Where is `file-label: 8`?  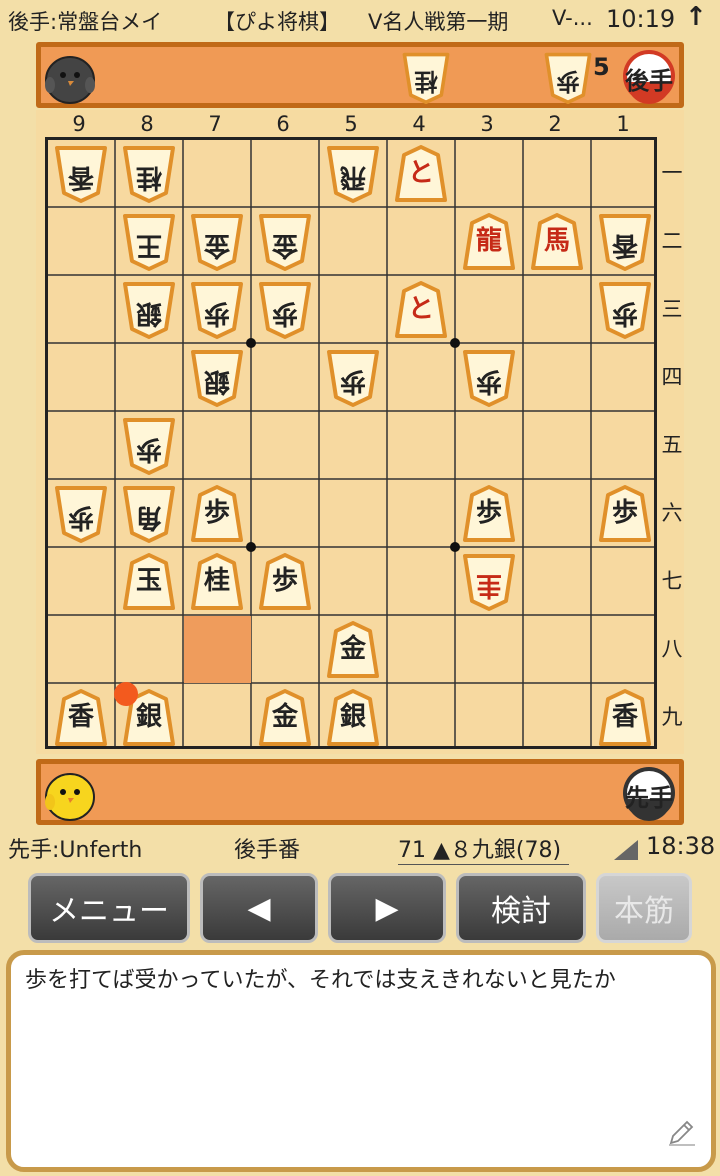 file-label: 8 is located at coordinates (147, 124).